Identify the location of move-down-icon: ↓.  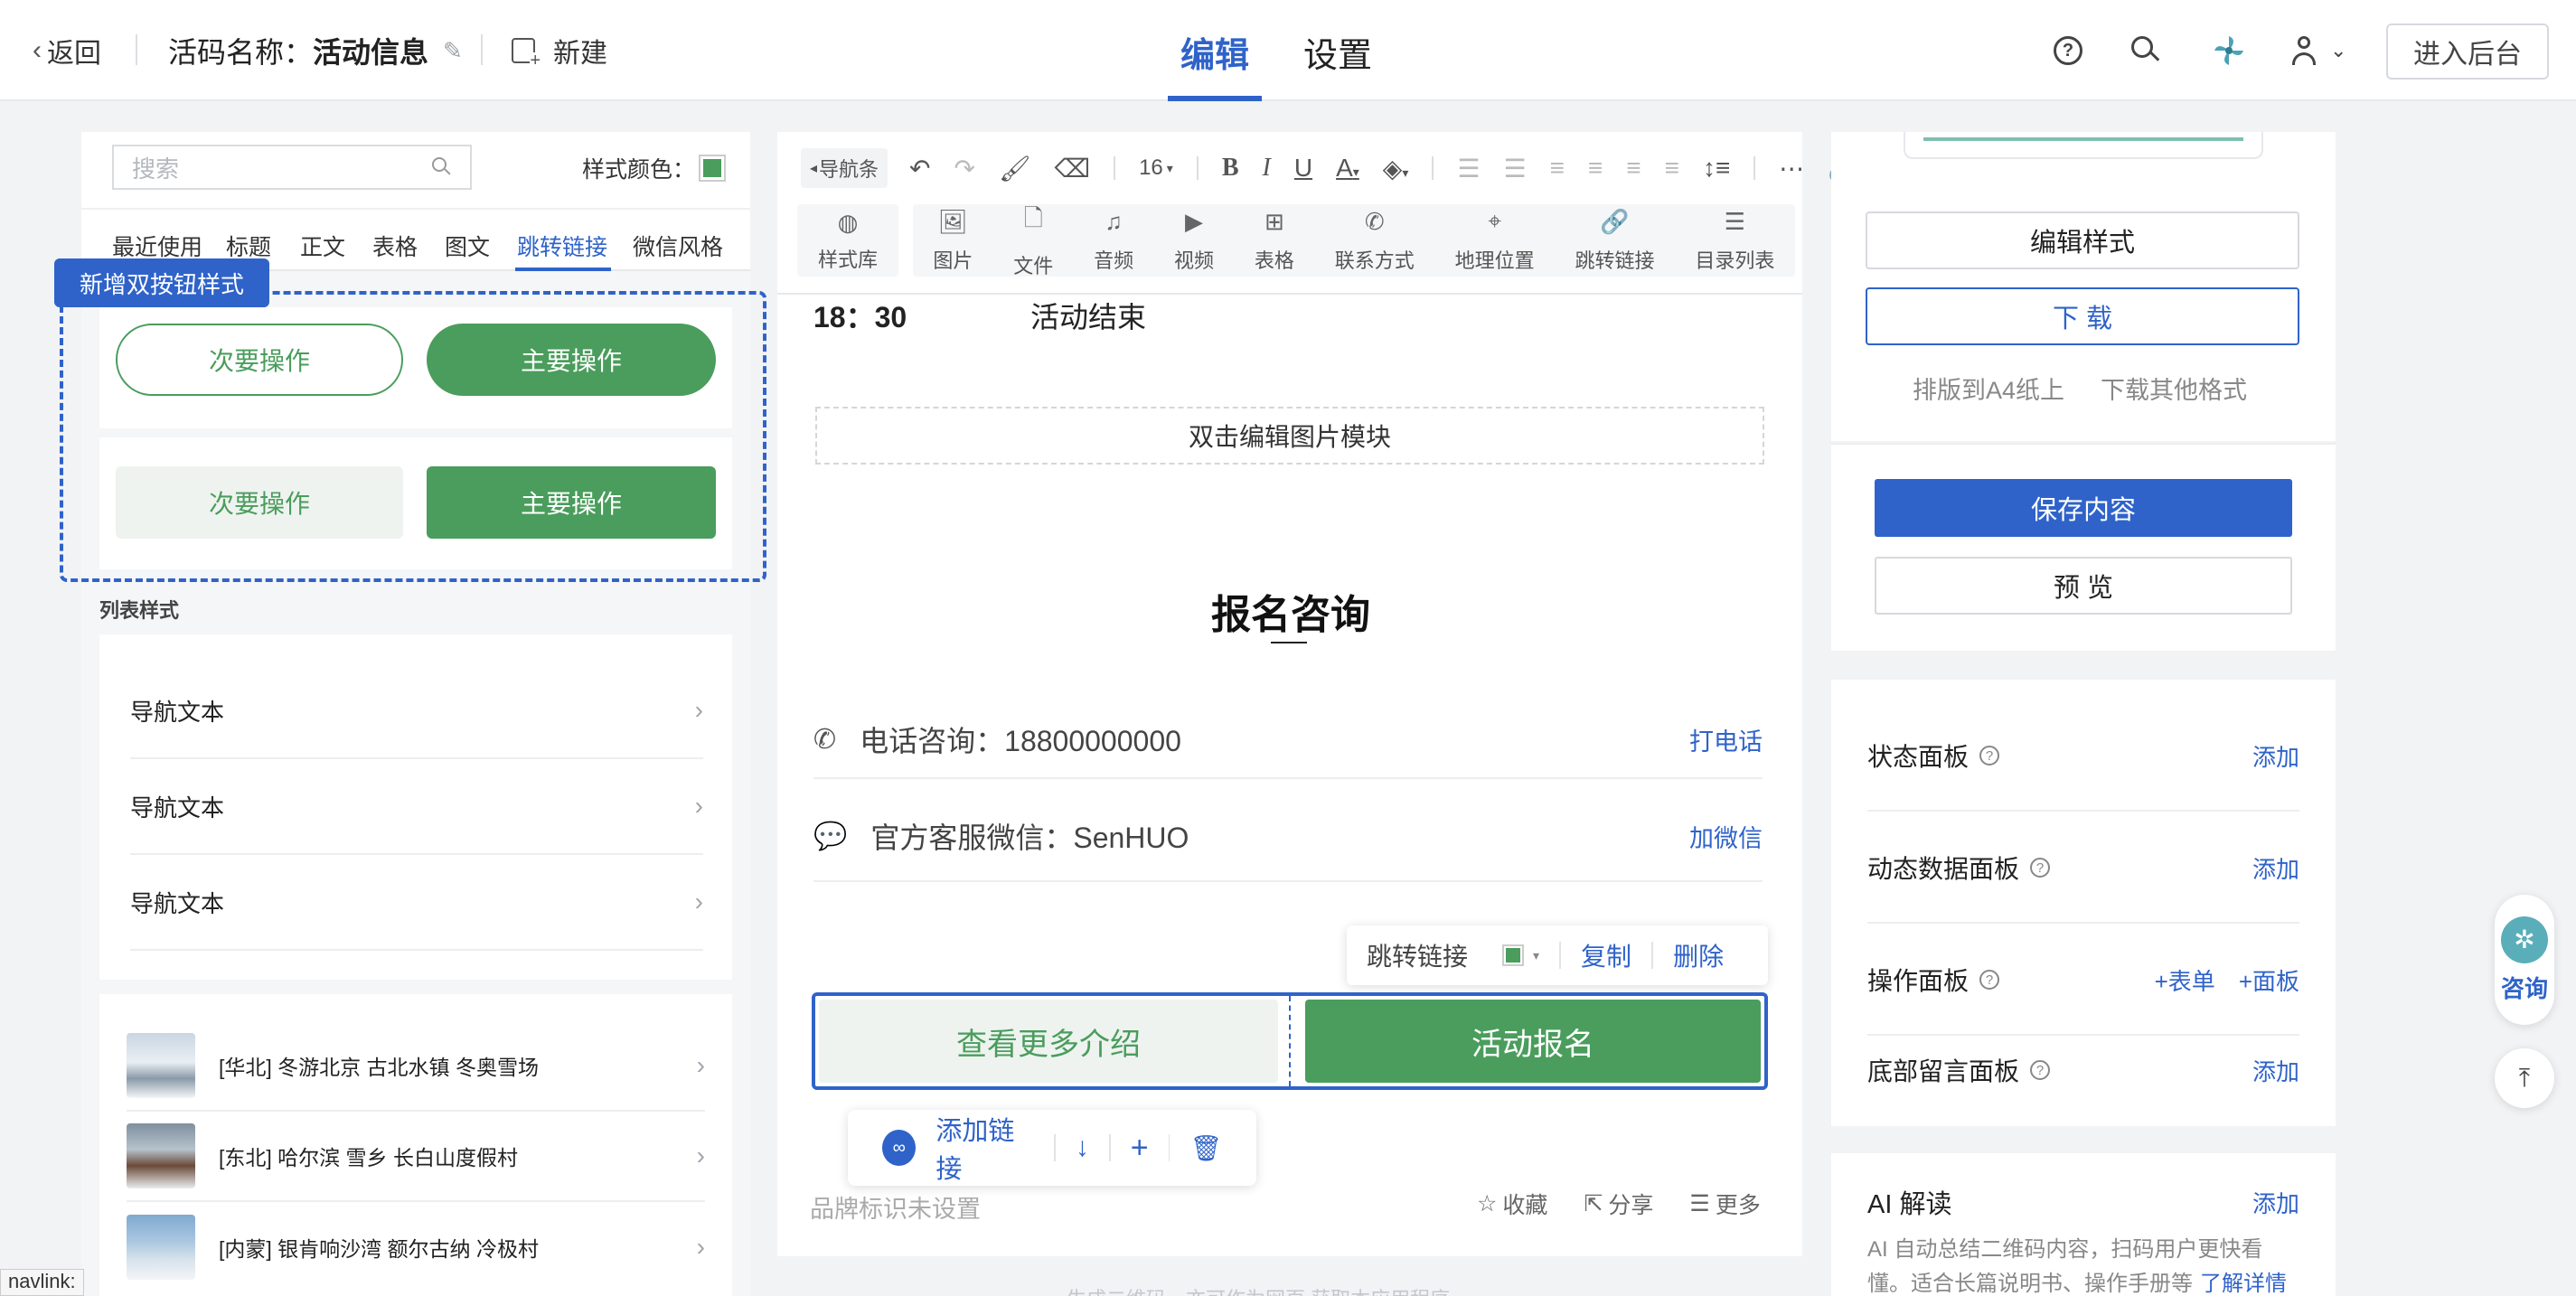
(1082, 1147).